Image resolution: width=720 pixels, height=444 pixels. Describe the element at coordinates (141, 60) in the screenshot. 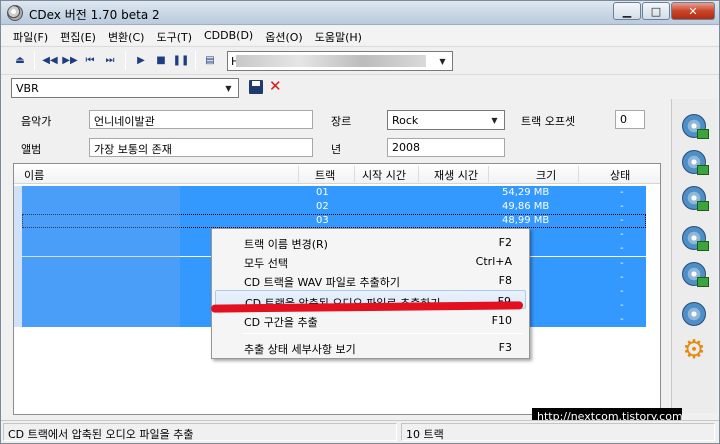

I see `play-icon: ▶` at that location.